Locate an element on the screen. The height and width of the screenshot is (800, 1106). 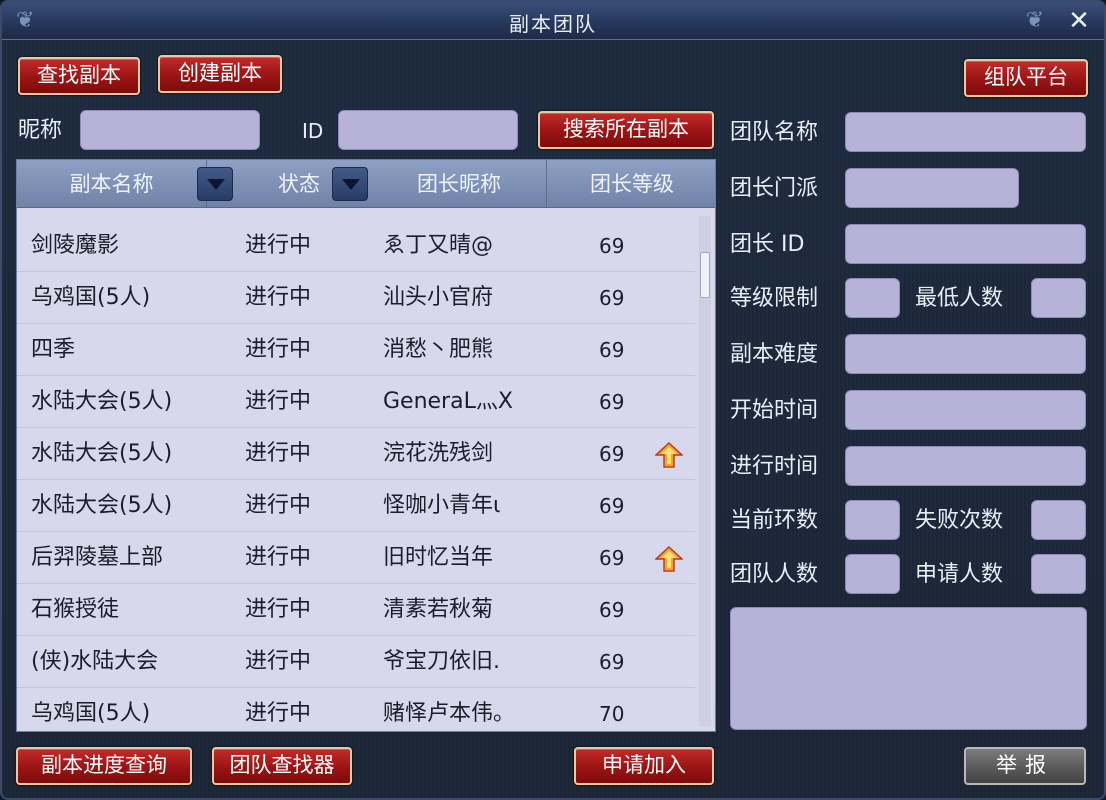
leader-name-cell: GeneraL灬X is located at coordinates (448, 401).